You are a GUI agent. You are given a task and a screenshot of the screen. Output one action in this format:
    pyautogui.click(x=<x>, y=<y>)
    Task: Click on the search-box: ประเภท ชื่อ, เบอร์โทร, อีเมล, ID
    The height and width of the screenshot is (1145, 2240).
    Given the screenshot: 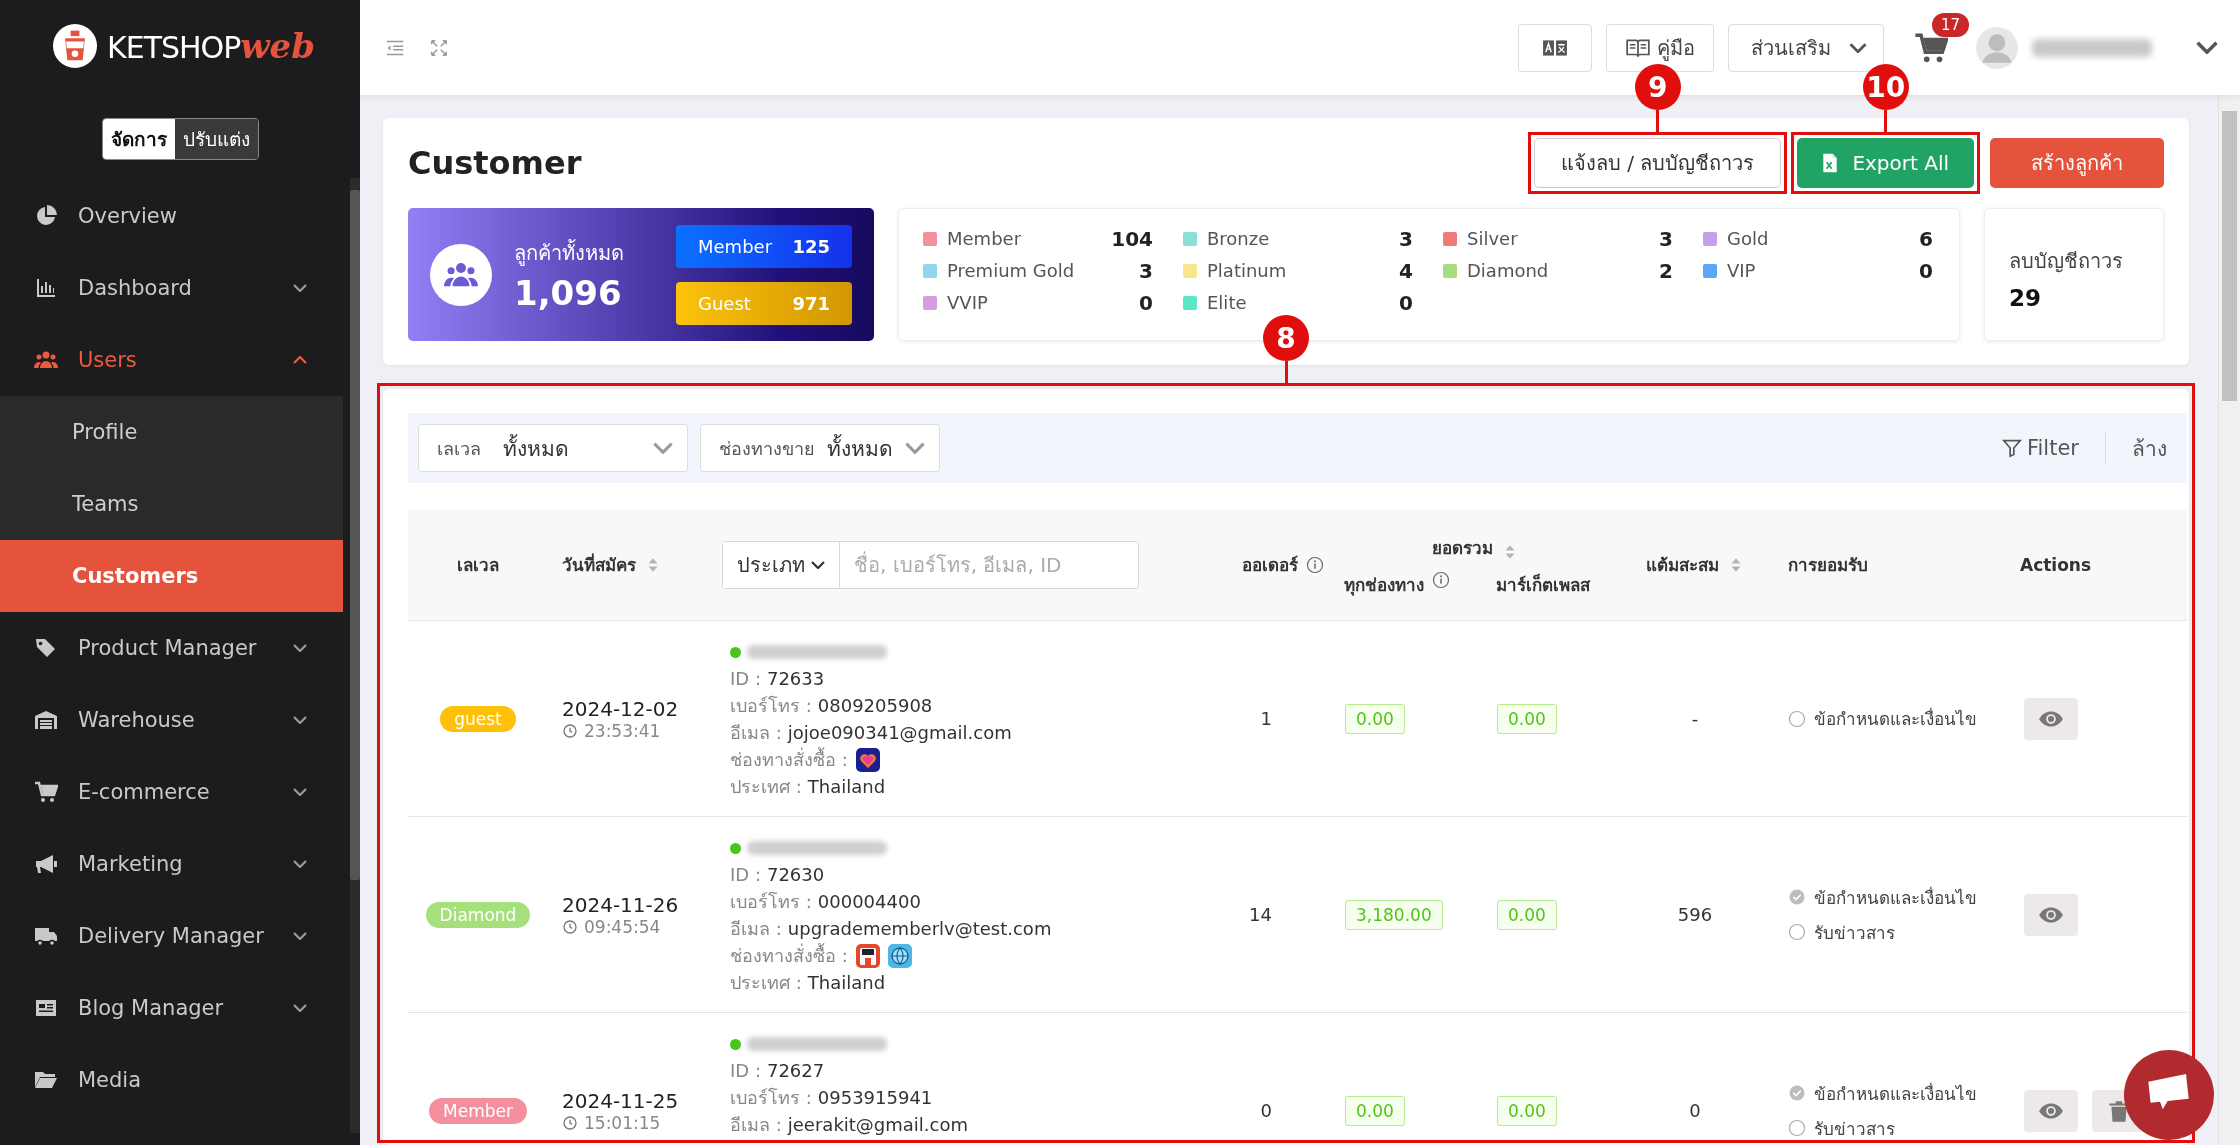 What is the action you would take?
    pyautogui.click(x=930, y=564)
    